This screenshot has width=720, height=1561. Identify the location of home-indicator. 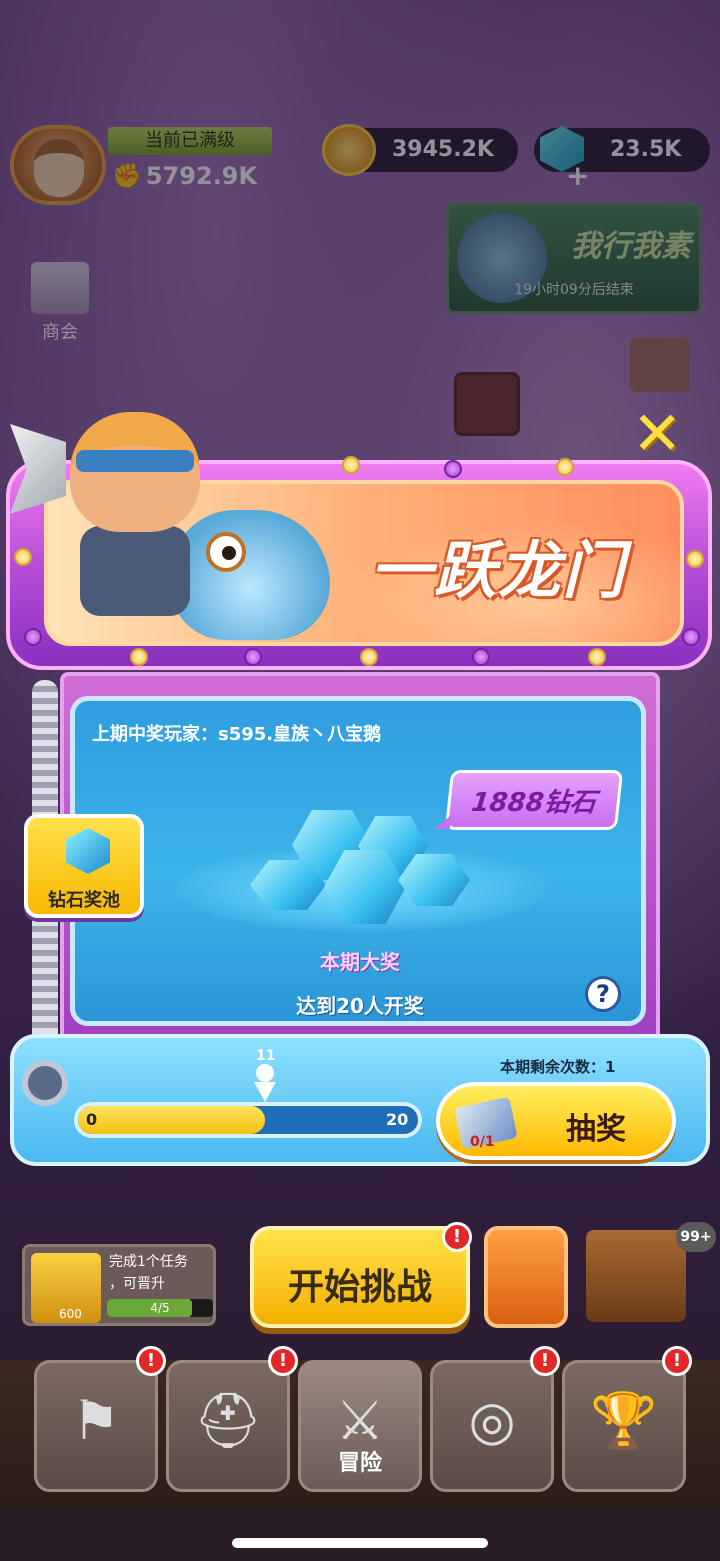
(360, 1543).